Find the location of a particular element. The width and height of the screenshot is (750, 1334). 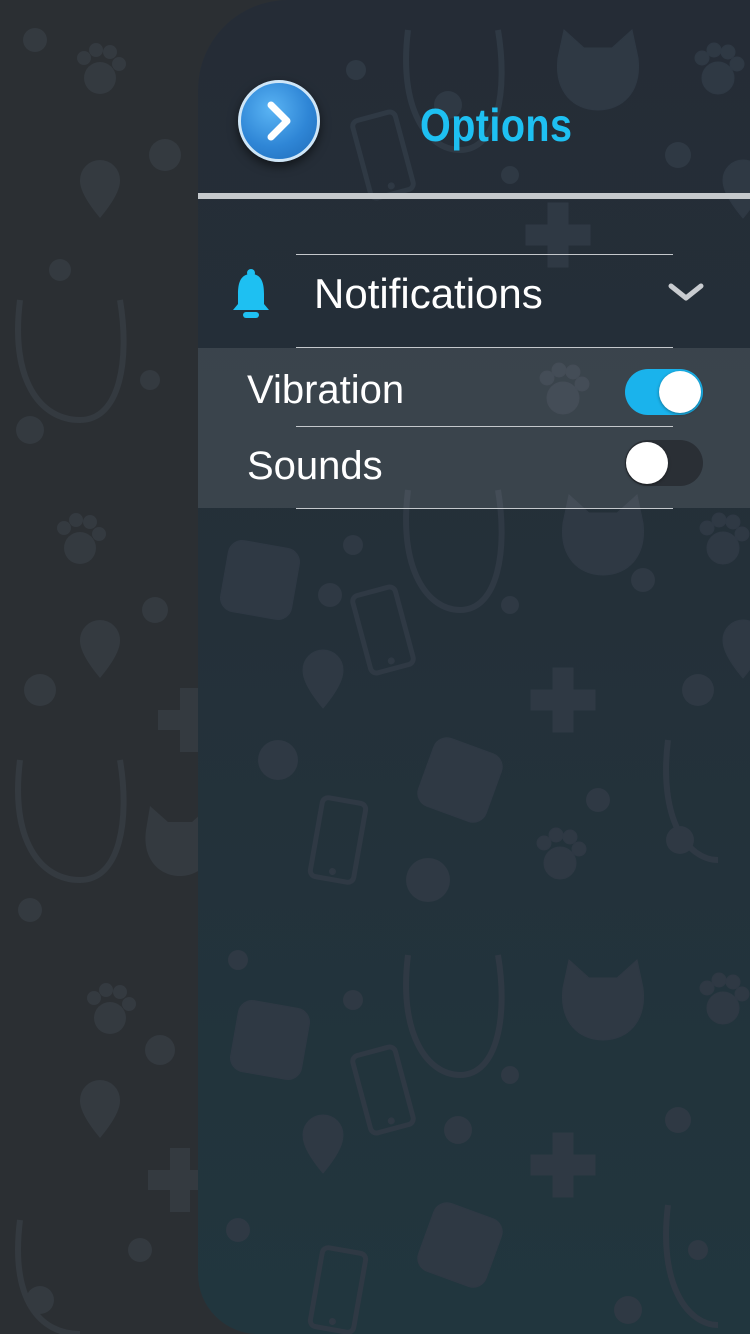

vibration-toggle is located at coordinates (664, 392).